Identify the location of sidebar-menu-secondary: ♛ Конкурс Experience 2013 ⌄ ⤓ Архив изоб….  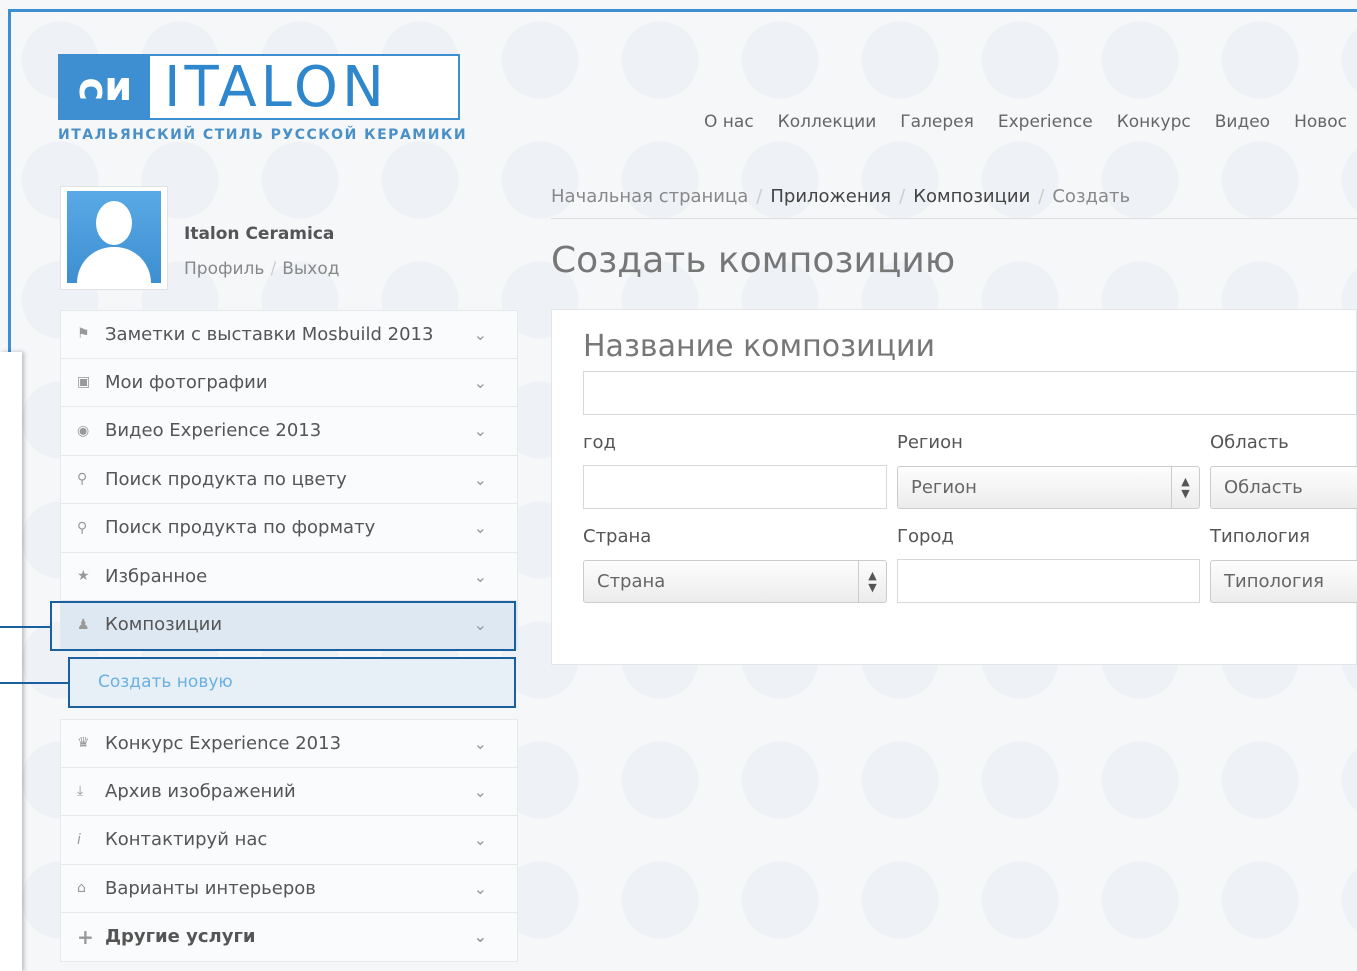
(289, 840).